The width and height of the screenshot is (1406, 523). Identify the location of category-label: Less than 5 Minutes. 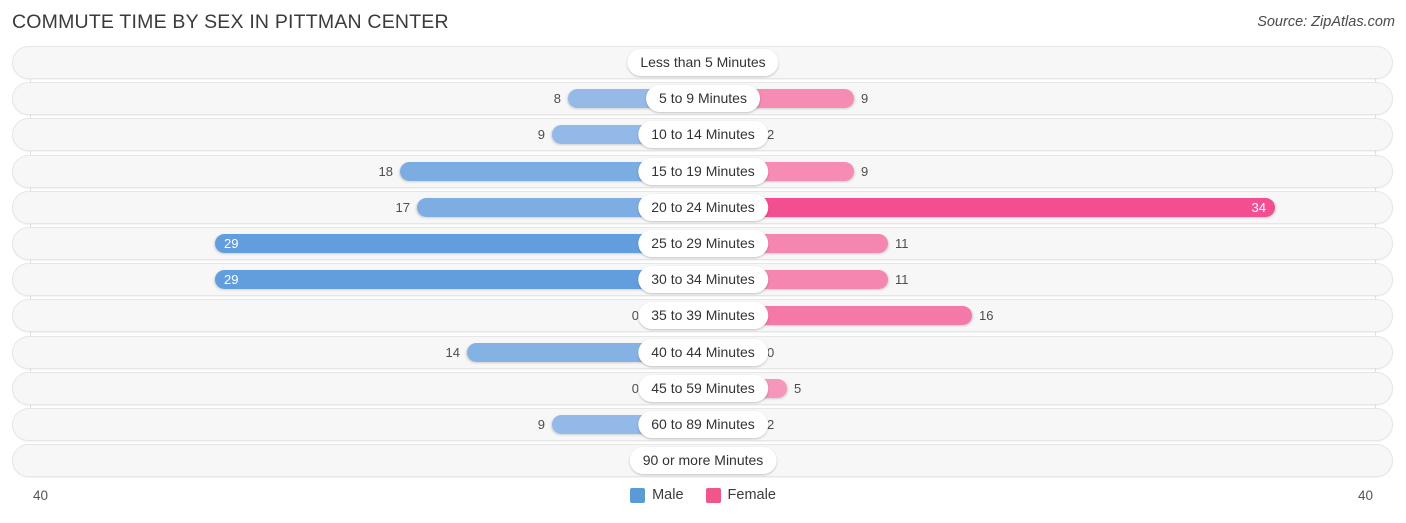
(703, 62).